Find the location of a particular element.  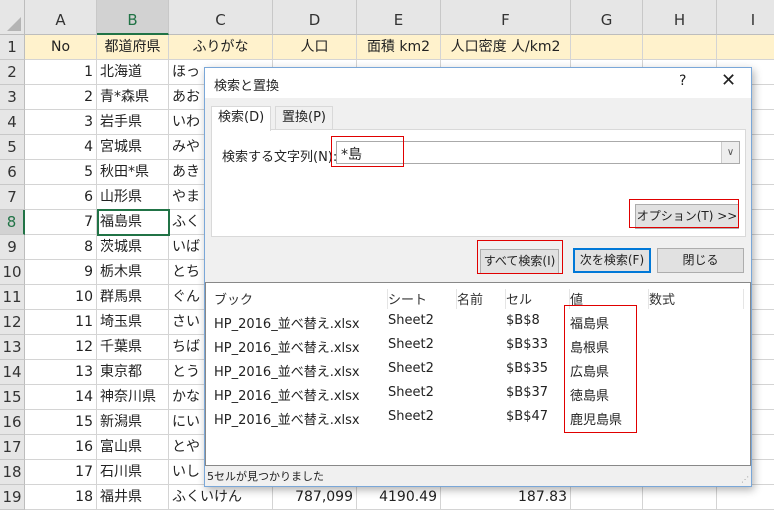

row-header: 3 is located at coordinates (12, 97).